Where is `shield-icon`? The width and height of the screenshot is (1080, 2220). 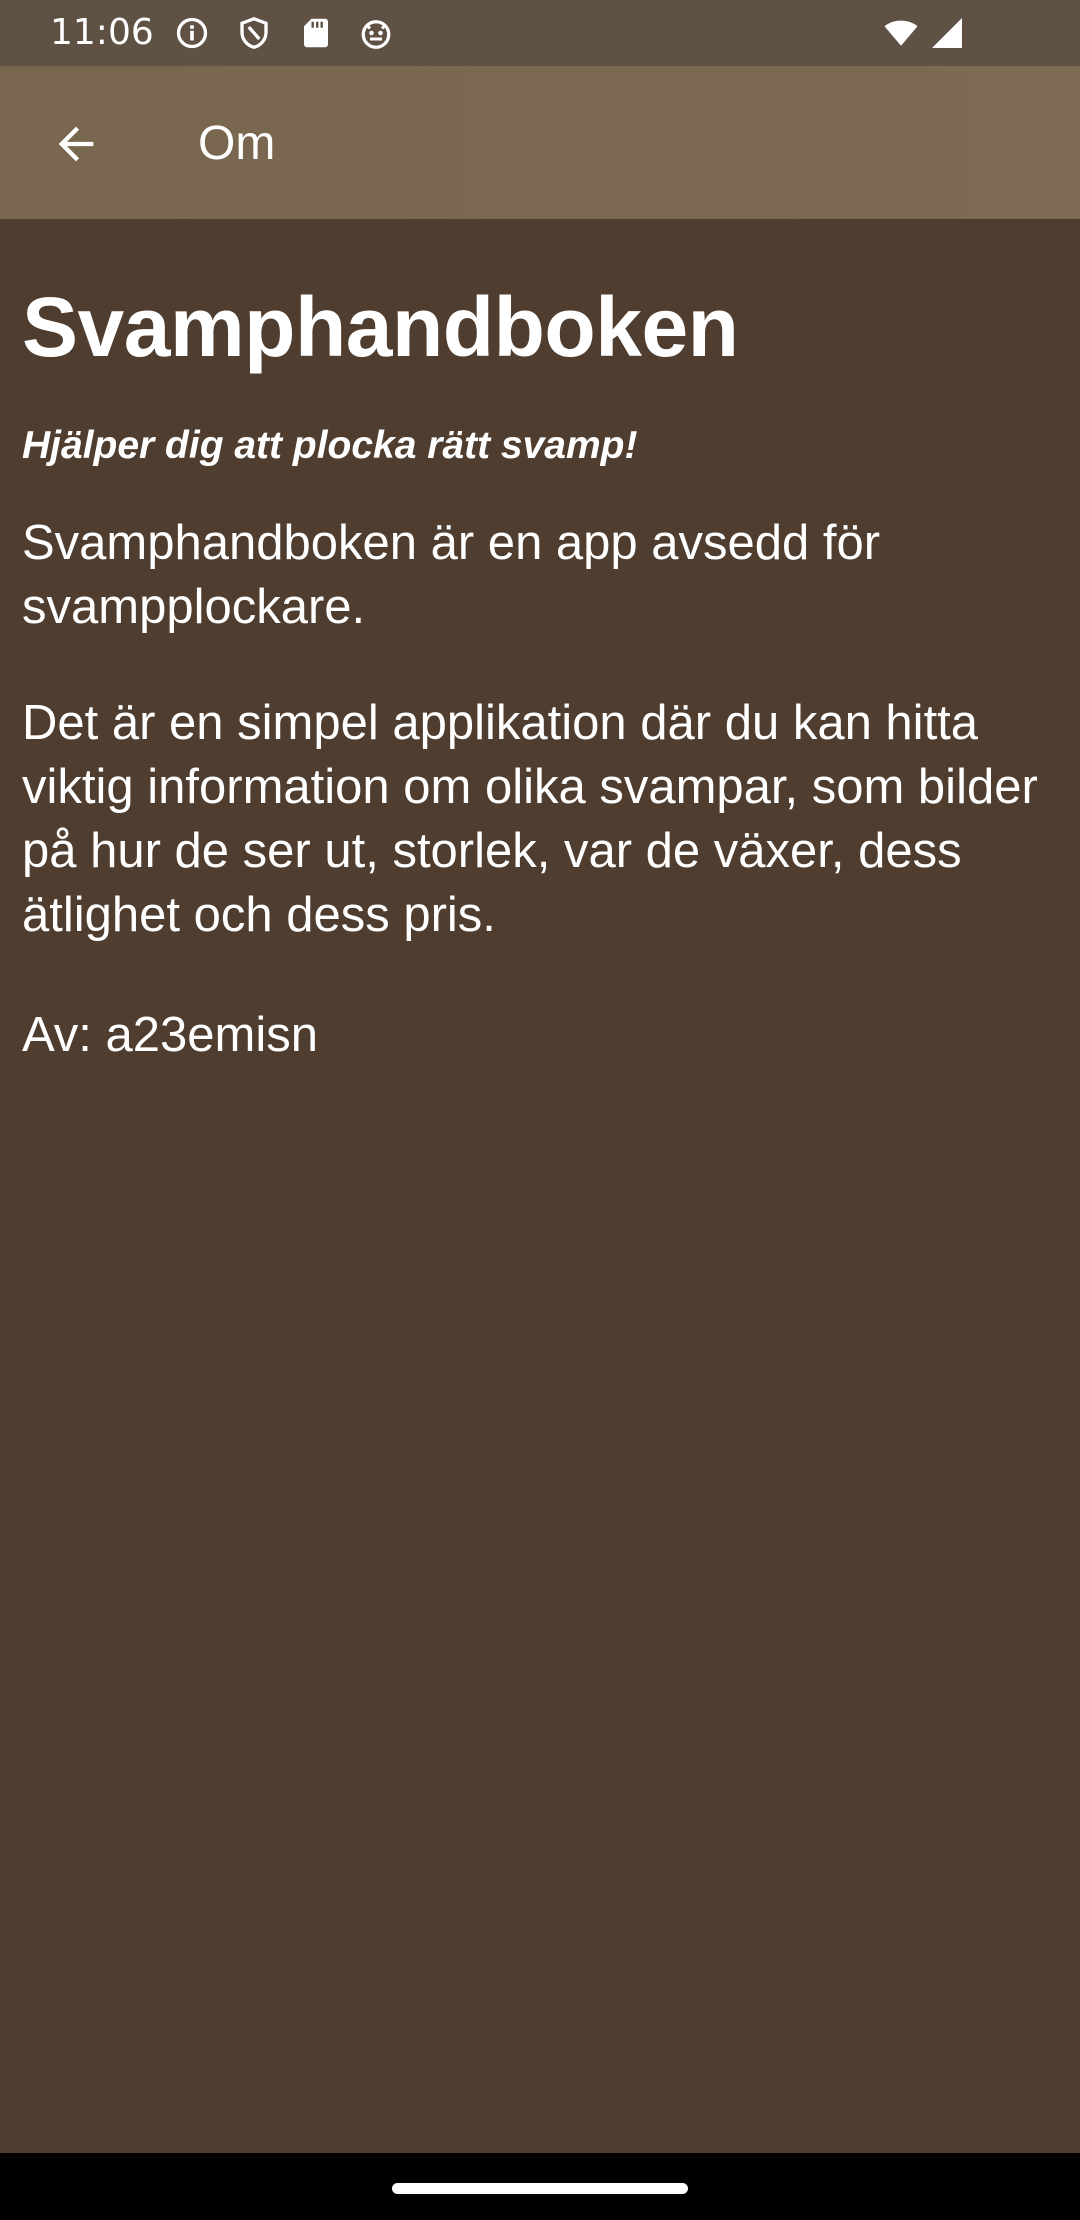
shield-icon is located at coordinates (254, 33).